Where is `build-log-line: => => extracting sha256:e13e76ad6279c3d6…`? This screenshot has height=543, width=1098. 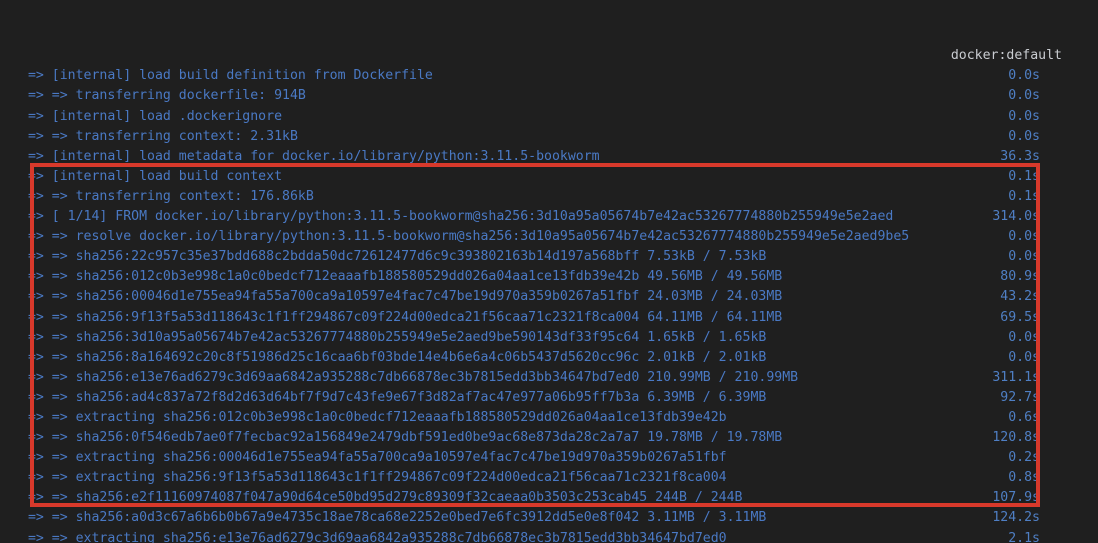 build-log-line: => => extracting sha256:e13e76ad6279c3d6… is located at coordinates (549, 536).